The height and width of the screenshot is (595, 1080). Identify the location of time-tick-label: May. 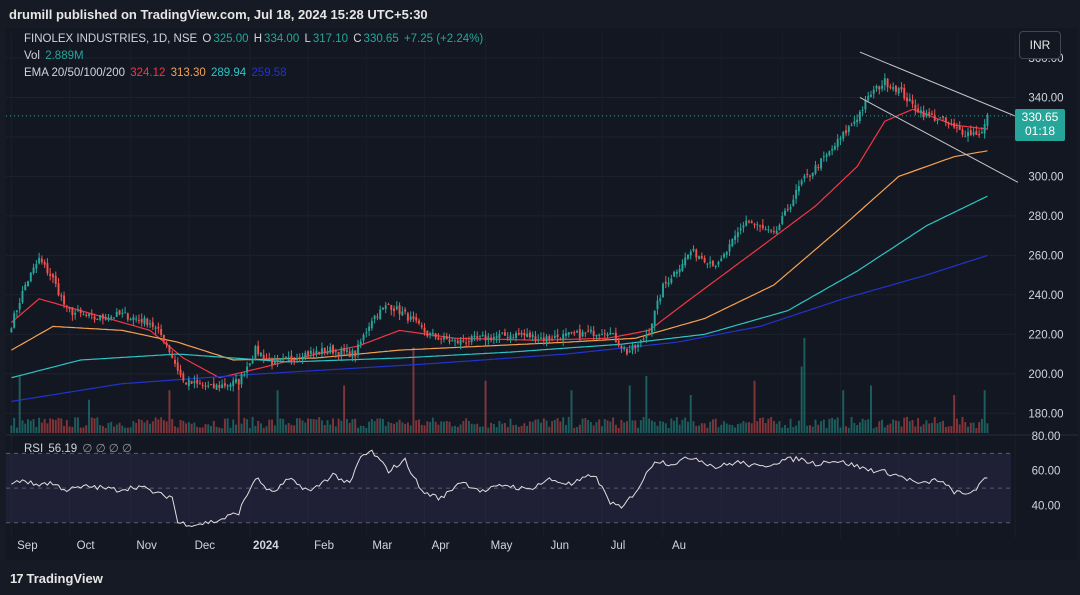
(502, 546).